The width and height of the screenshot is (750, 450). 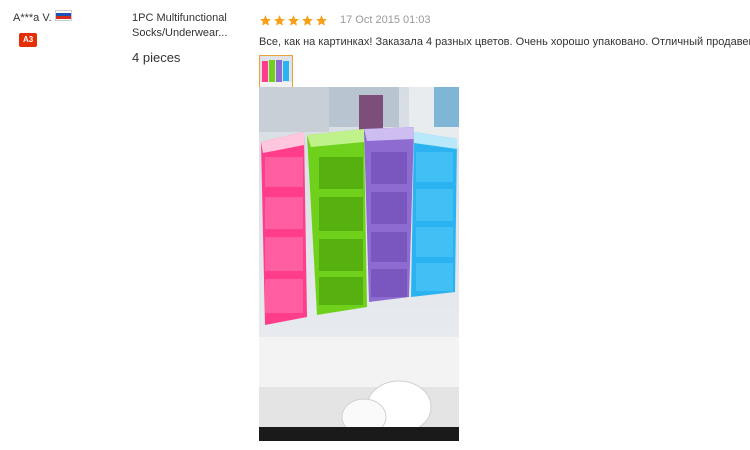 I want to click on star-rating, so click(x=293, y=20).